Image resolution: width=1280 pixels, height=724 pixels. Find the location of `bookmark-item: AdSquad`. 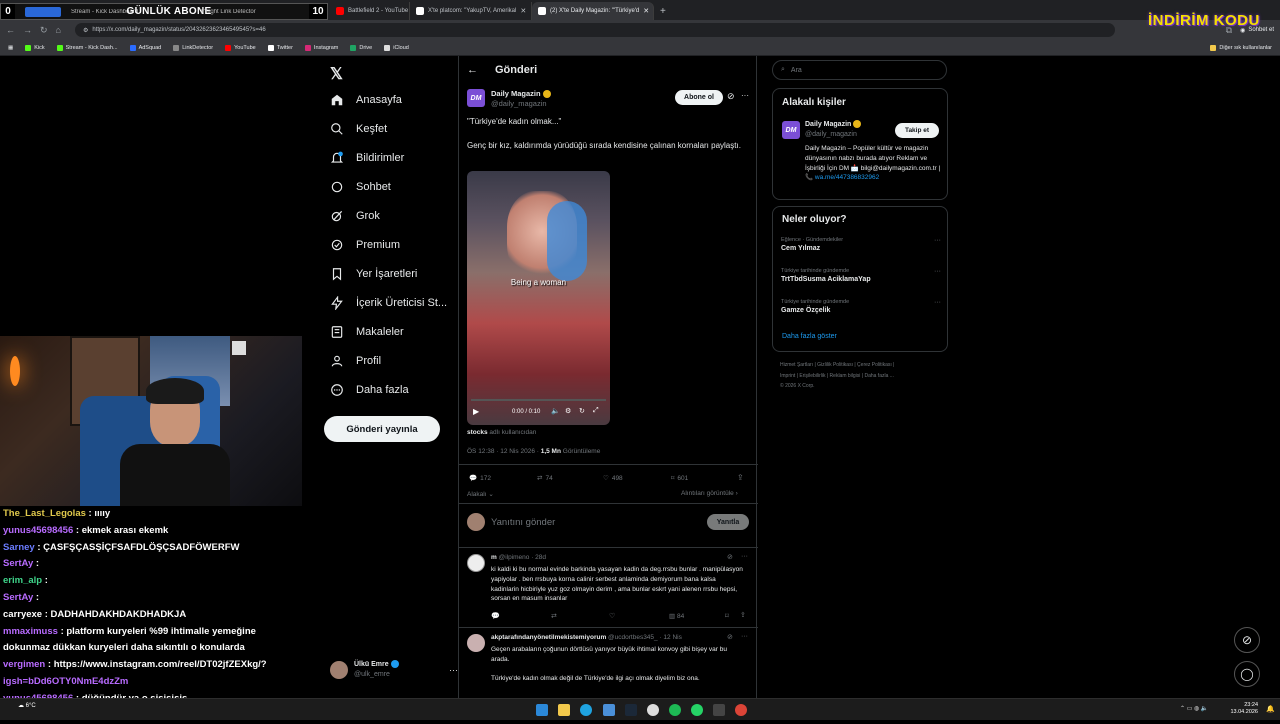

bookmark-item: AdSquad is located at coordinates (145, 47).